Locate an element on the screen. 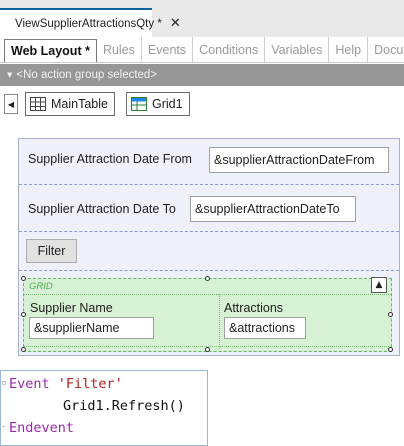  code-string: 'Filter' is located at coordinates (90, 384).